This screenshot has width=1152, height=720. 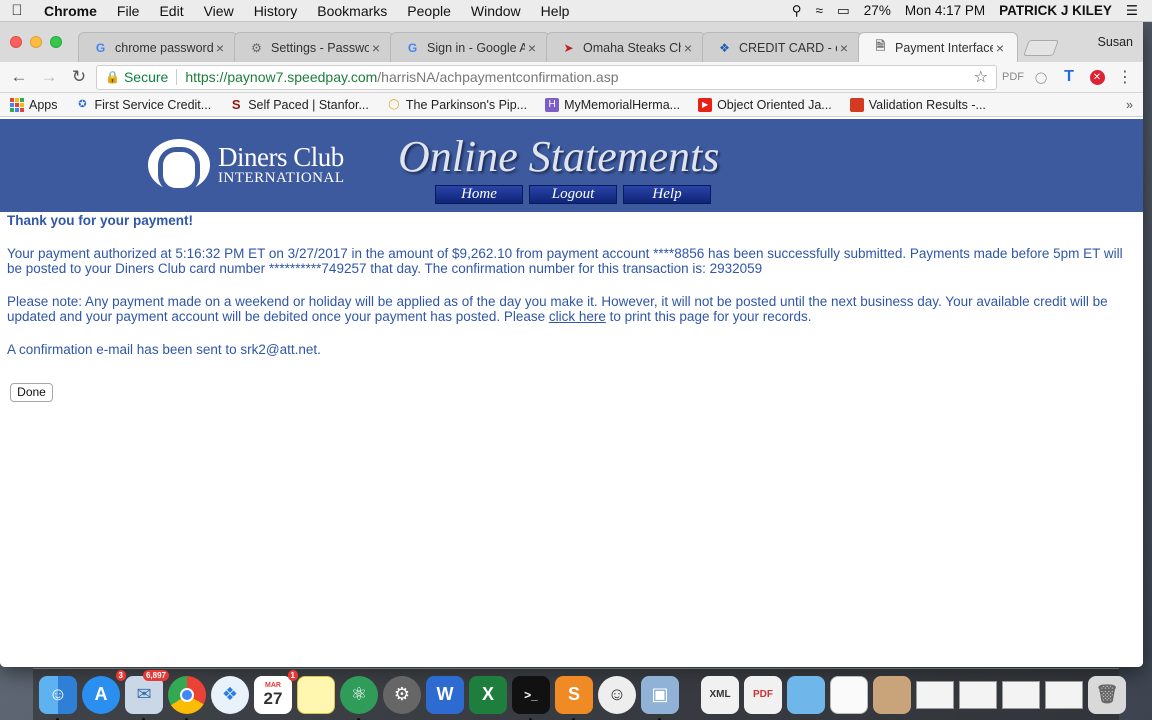 What do you see at coordinates (104, 691) in the screenshot?
I see `app-store-icon: A3` at bounding box center [104, 691].